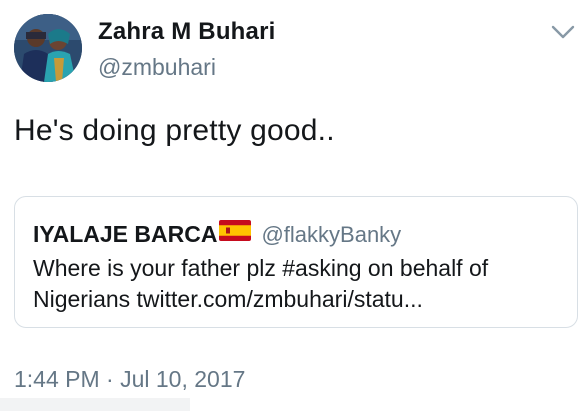  Describe the element at coordinates (95, 404) in the screenshot. I see `bottom-strip` at that location.